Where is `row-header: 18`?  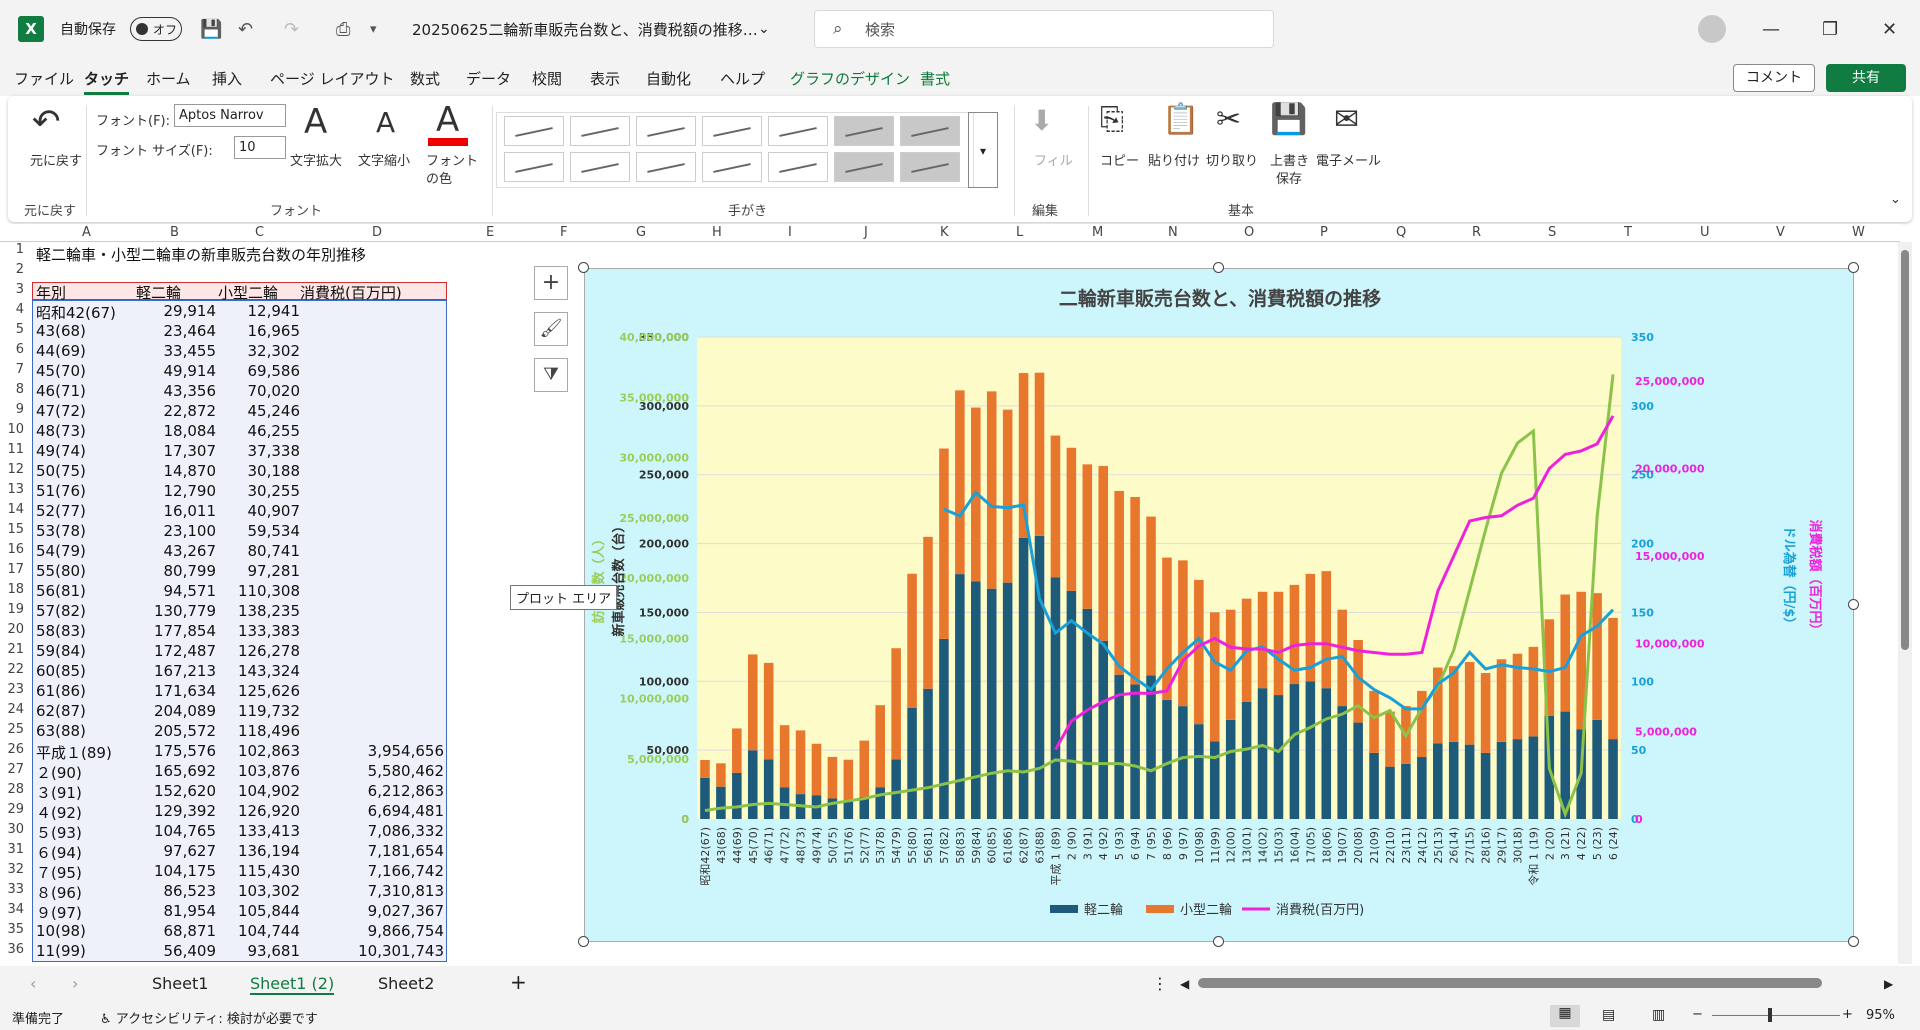 row-header: 18 is located at coordinates (15, 589).